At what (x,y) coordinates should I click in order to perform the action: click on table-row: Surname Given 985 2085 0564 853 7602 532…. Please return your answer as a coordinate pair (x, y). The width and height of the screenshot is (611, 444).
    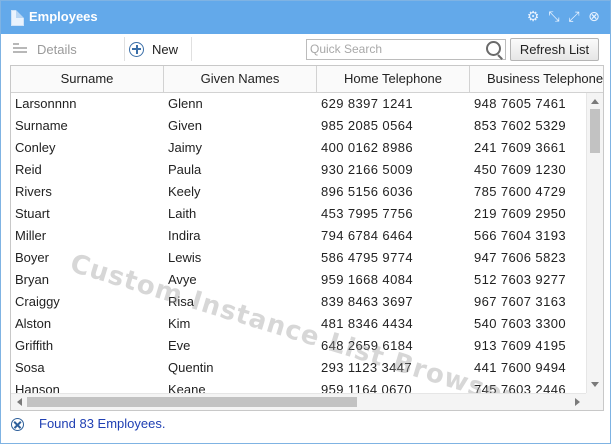
    Looking at the image, I should click on (298, 126).